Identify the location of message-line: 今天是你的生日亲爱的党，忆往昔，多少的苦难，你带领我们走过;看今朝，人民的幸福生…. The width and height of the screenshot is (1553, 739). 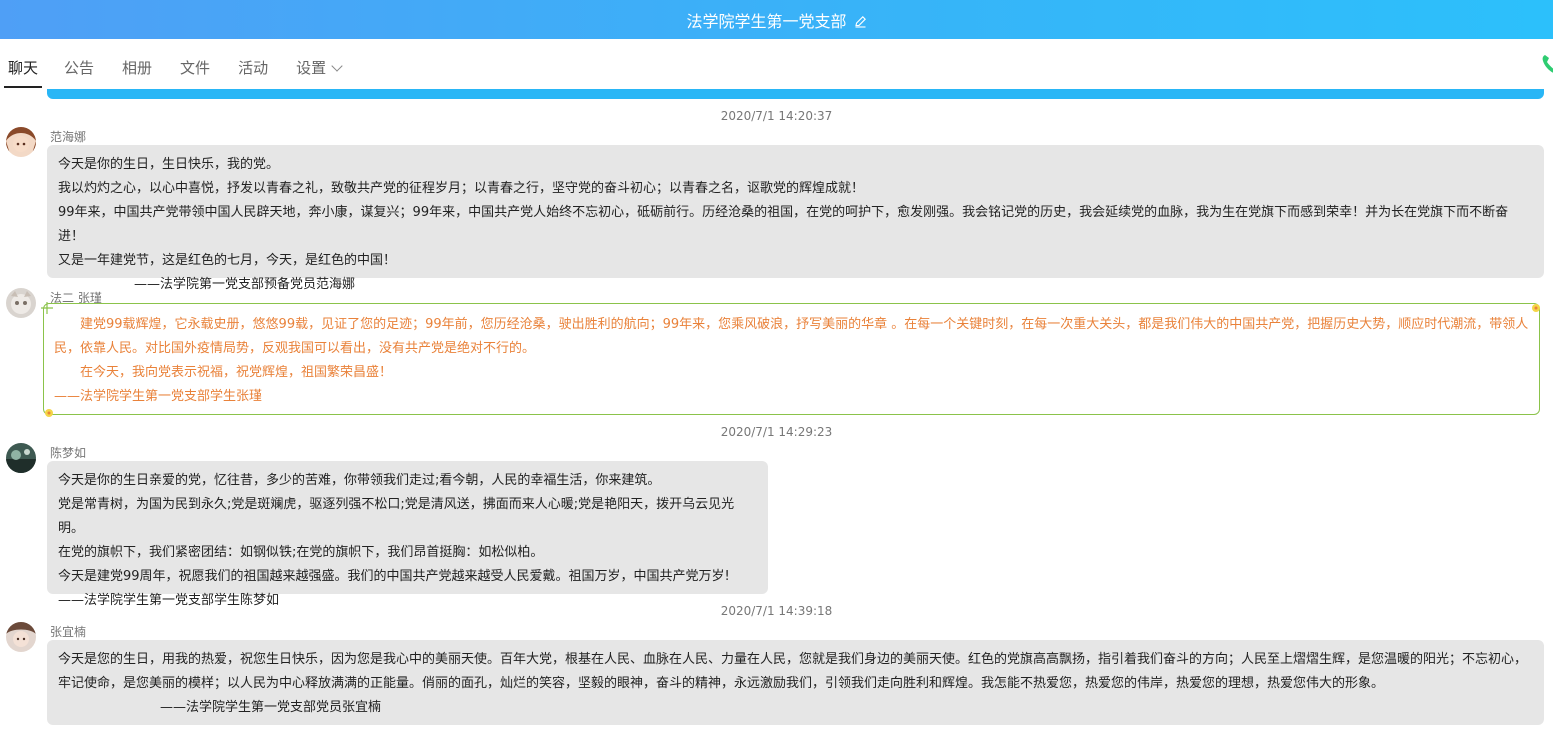
(359, 480).